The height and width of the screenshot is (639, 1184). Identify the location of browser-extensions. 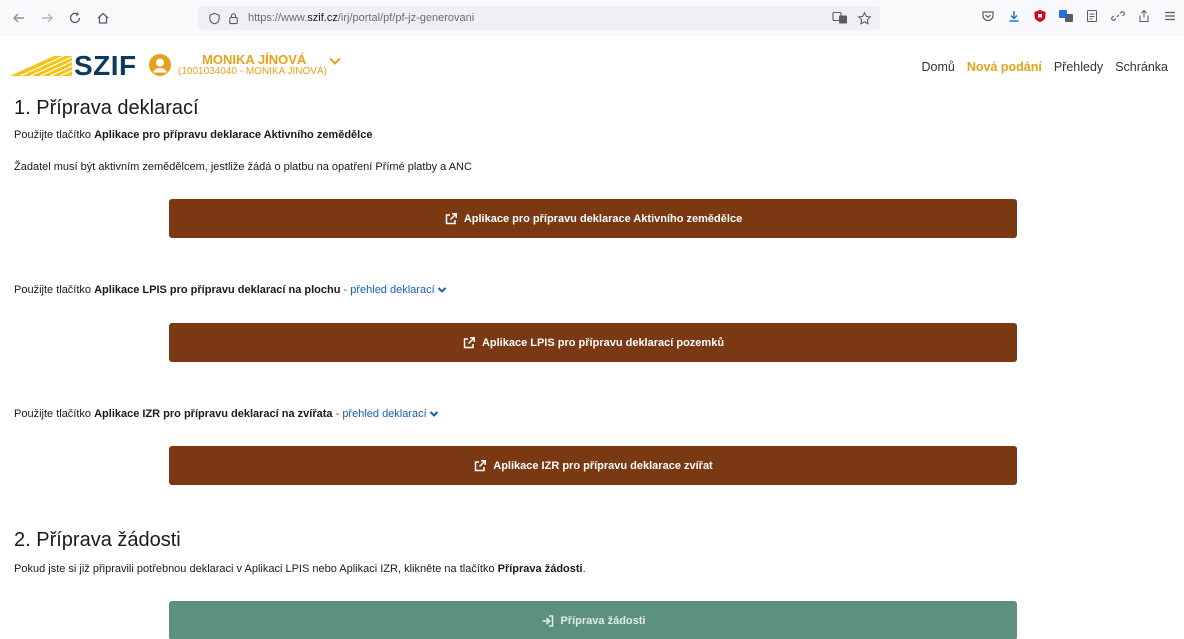
(1079, 16).